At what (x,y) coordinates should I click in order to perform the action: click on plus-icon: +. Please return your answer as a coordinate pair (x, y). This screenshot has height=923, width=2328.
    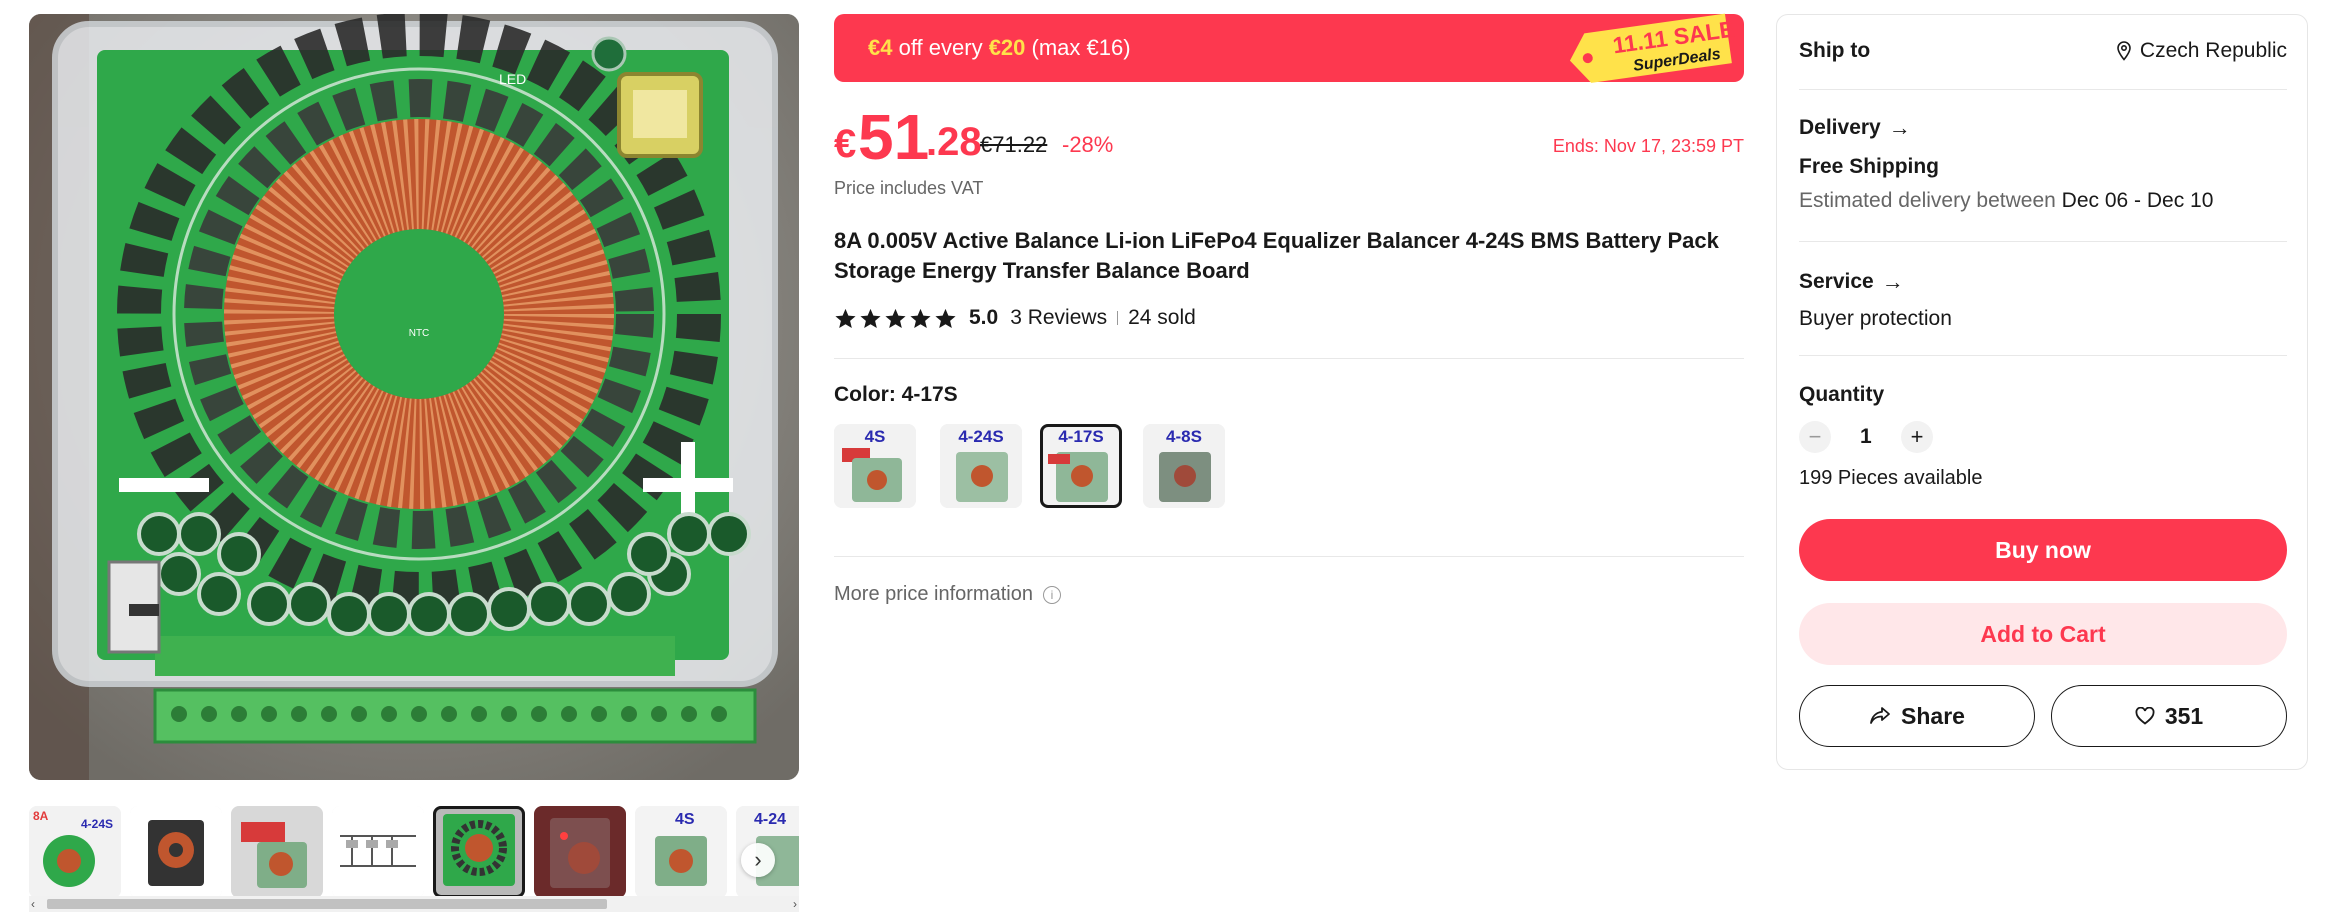
    Looking at the image, I should click on (1917, 436).